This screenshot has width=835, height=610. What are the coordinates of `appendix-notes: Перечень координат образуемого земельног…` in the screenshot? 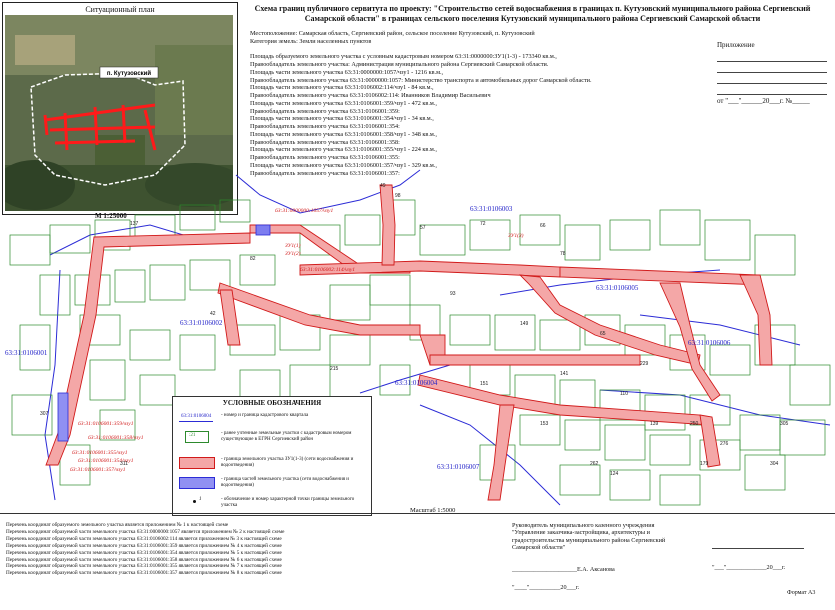 It's located at (176, 549).